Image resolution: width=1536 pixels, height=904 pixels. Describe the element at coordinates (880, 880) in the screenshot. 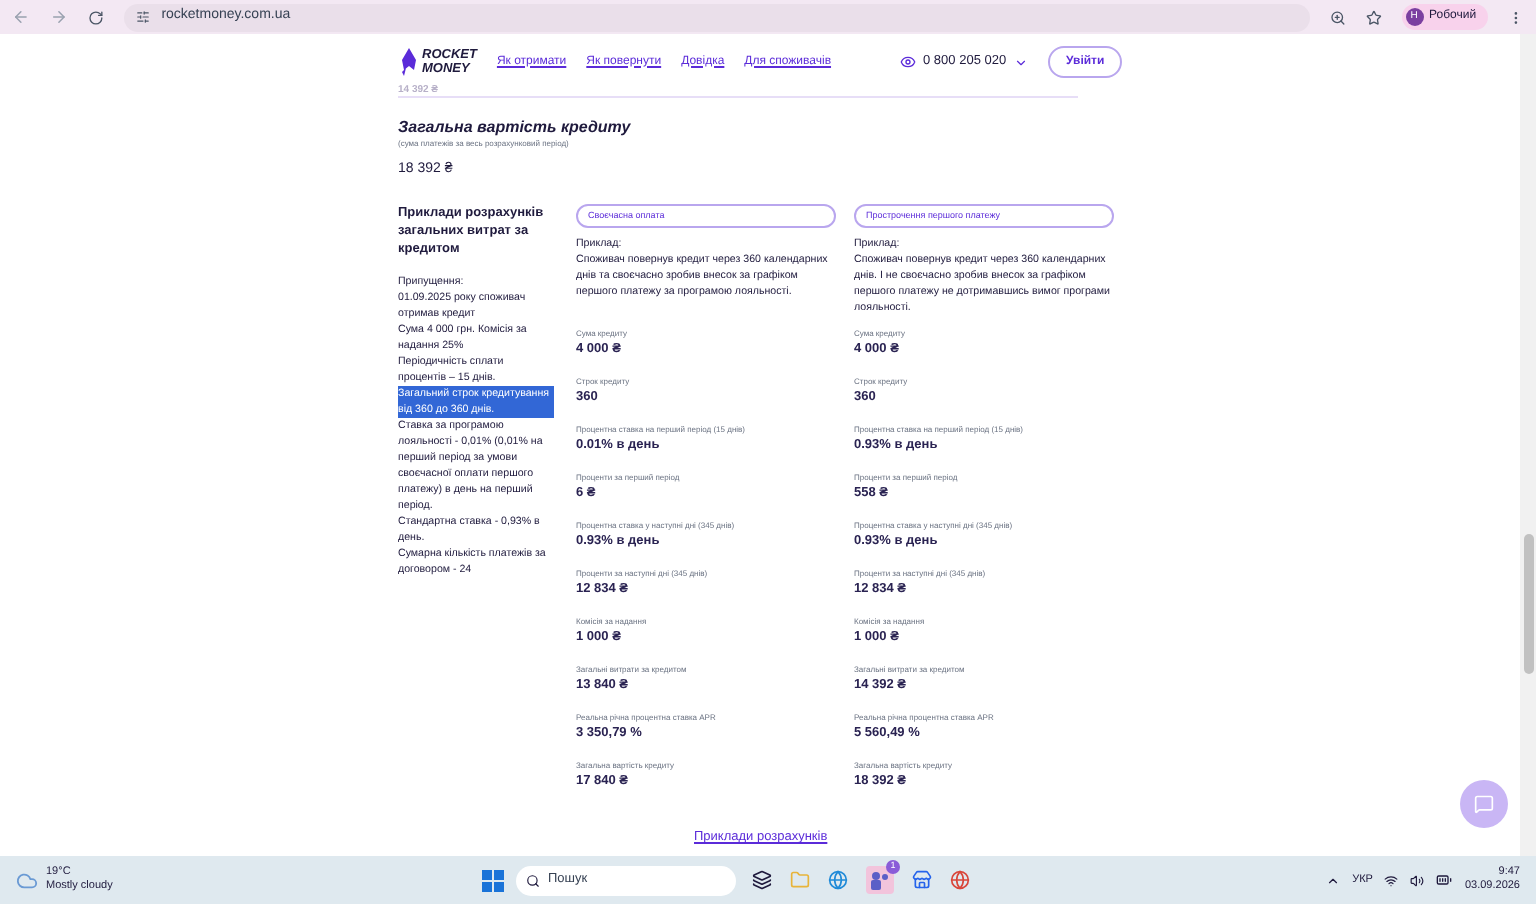

I see `people-icon` at that location.